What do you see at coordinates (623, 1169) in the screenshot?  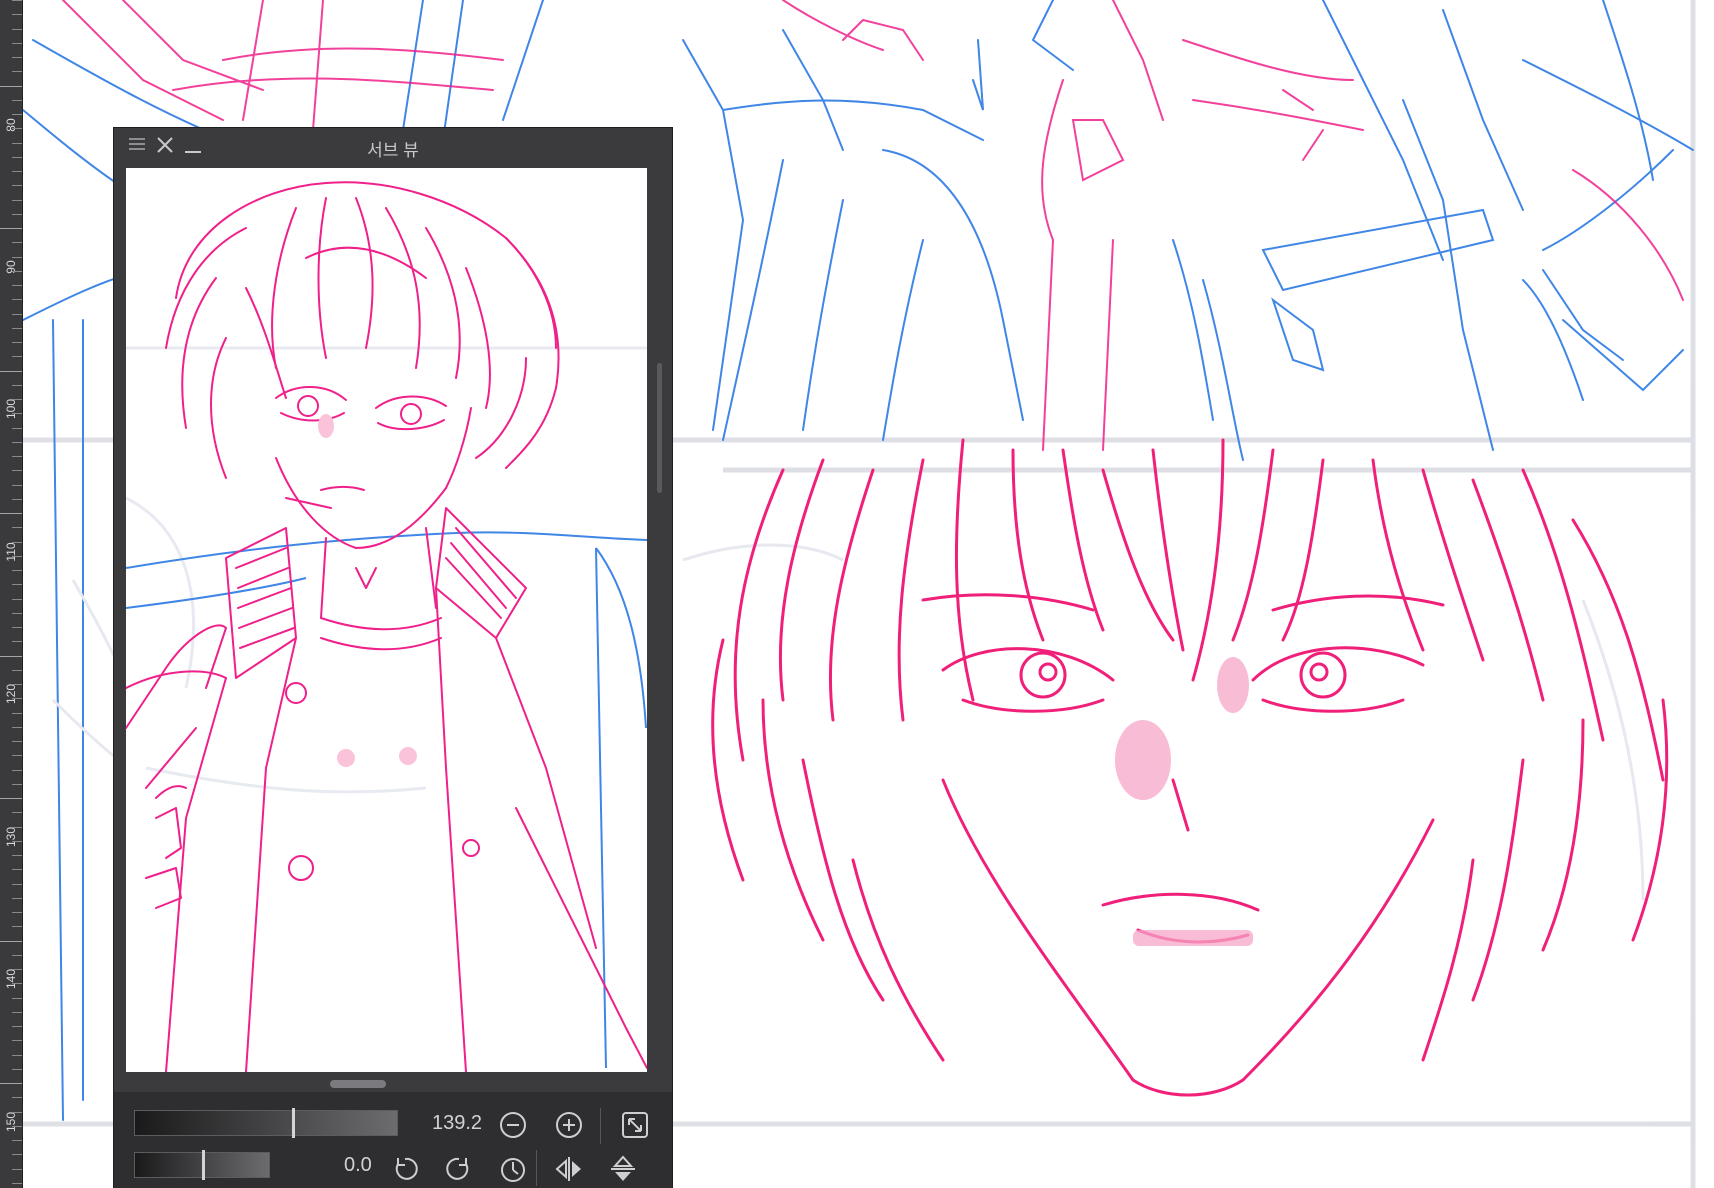 I see `flip-vertical-icon` at bounding box center [623, 1169].